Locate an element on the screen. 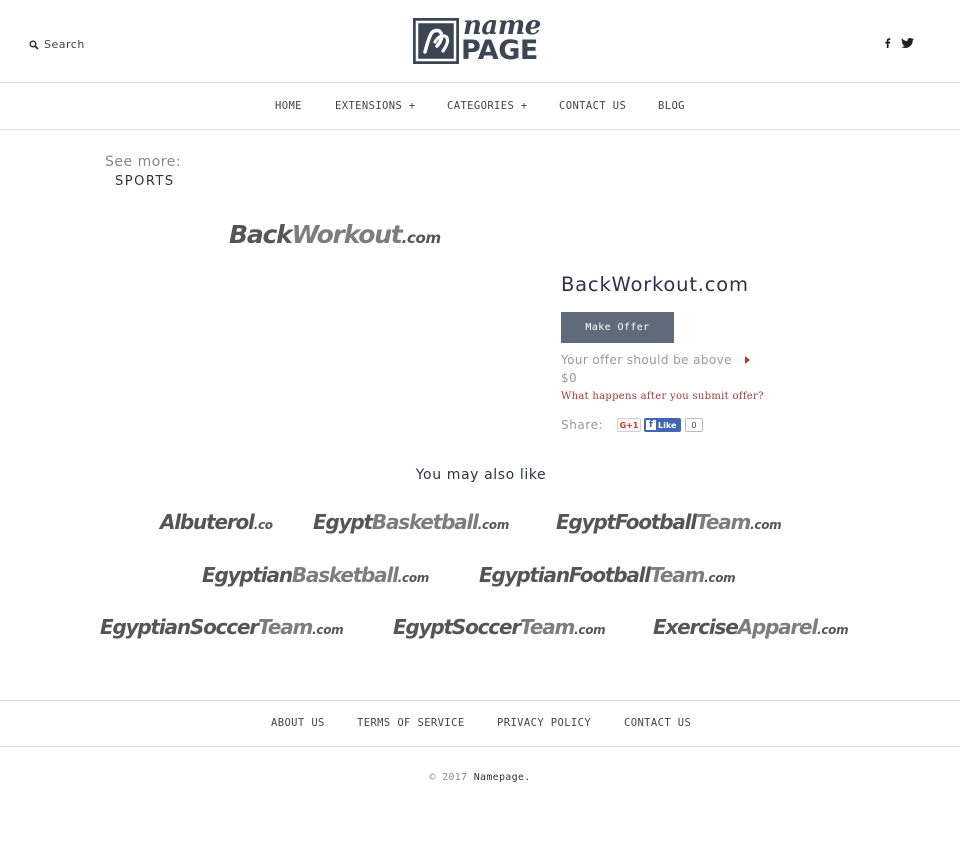 The width and height of the screenshot is (960, 848). related-domain-link: EgyptFootballTeam.com is located at coordinates (669, 522).